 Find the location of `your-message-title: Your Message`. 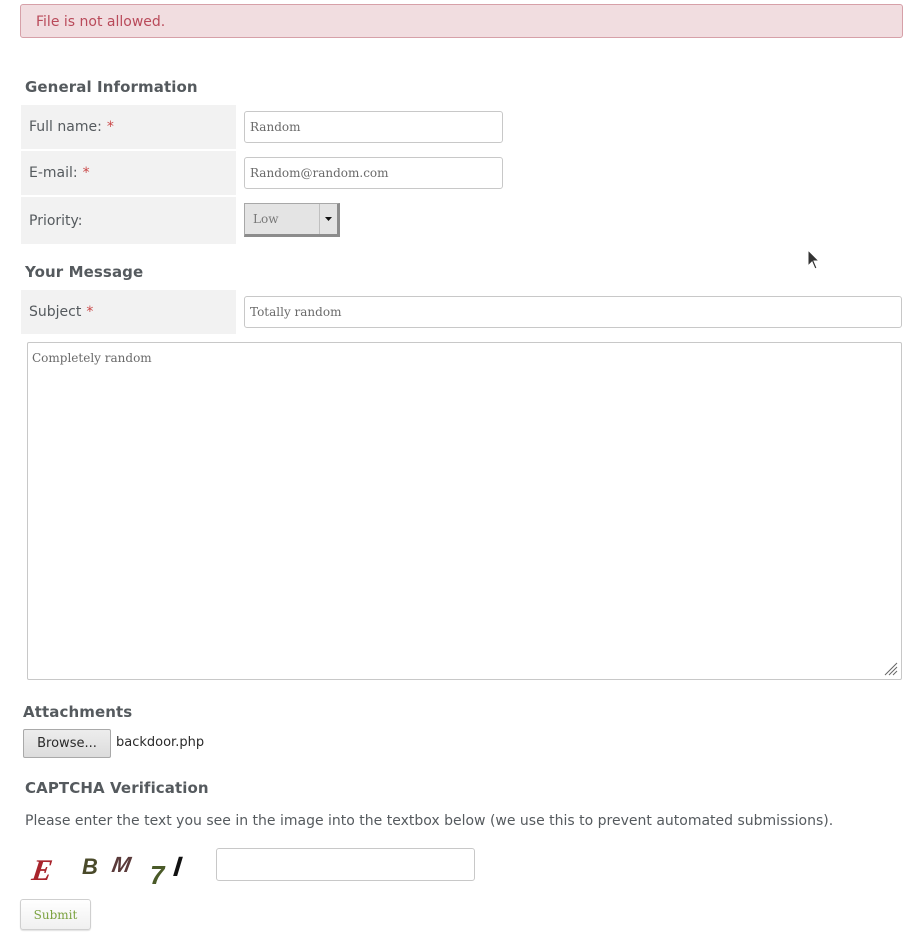

your-message-title: Your Message is located at coordinates (84, 272).